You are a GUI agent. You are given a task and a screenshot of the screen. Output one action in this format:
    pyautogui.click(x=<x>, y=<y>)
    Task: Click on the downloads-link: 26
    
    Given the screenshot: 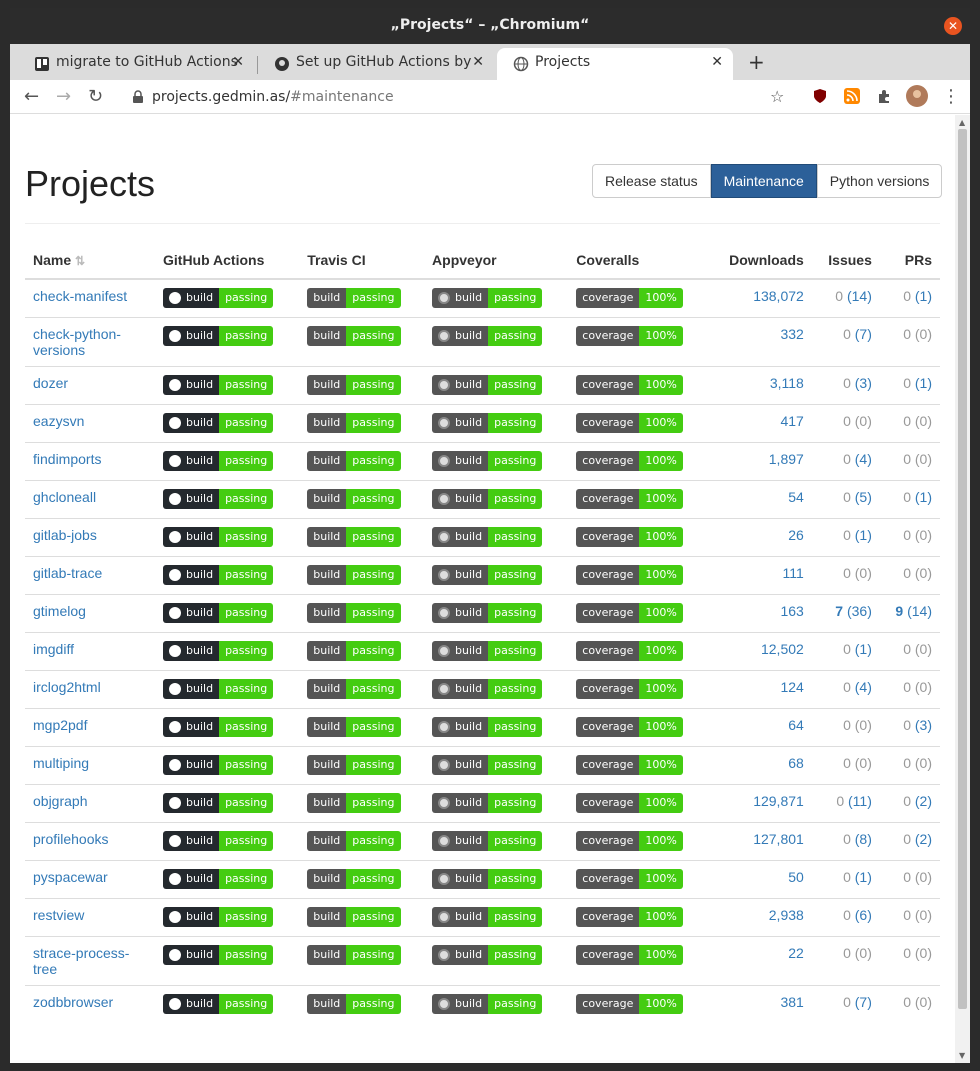 What is the action you would take?
    pyautogui.click(x=796, y=535)
    